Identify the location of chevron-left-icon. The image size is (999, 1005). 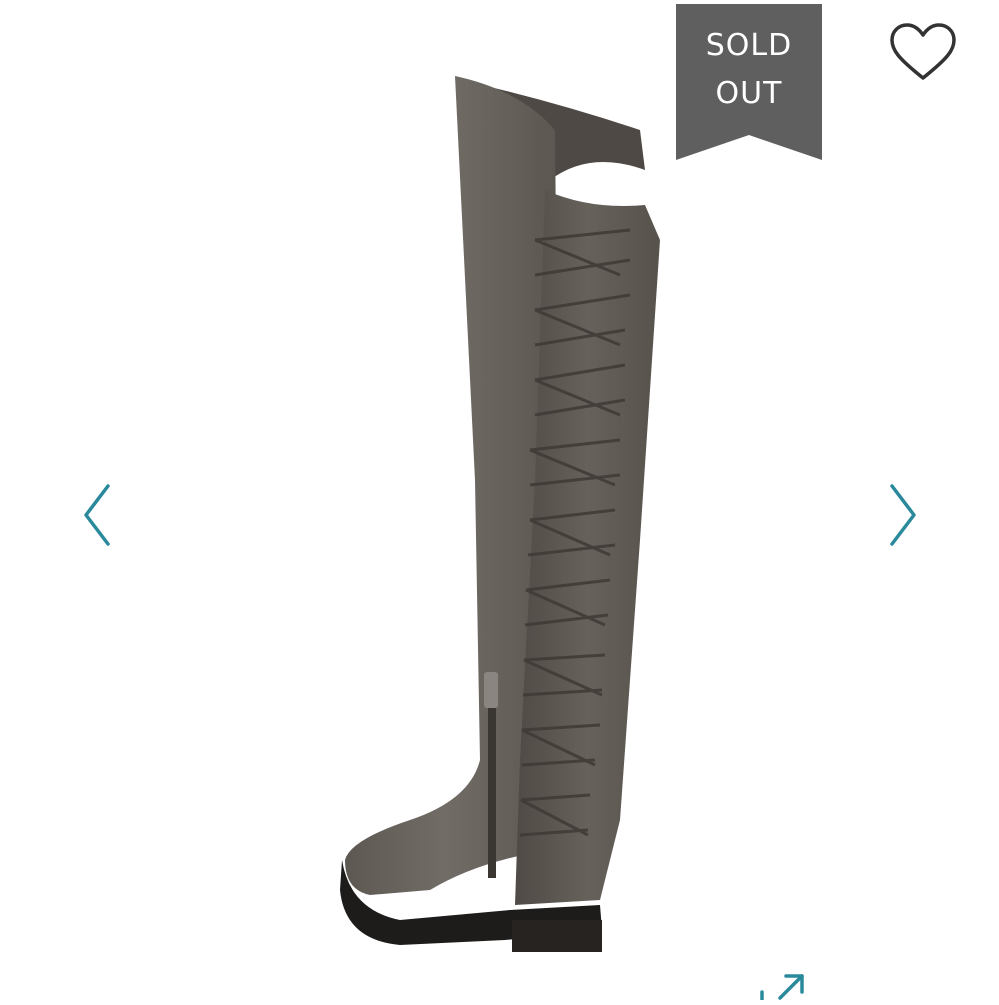
(97, 515).